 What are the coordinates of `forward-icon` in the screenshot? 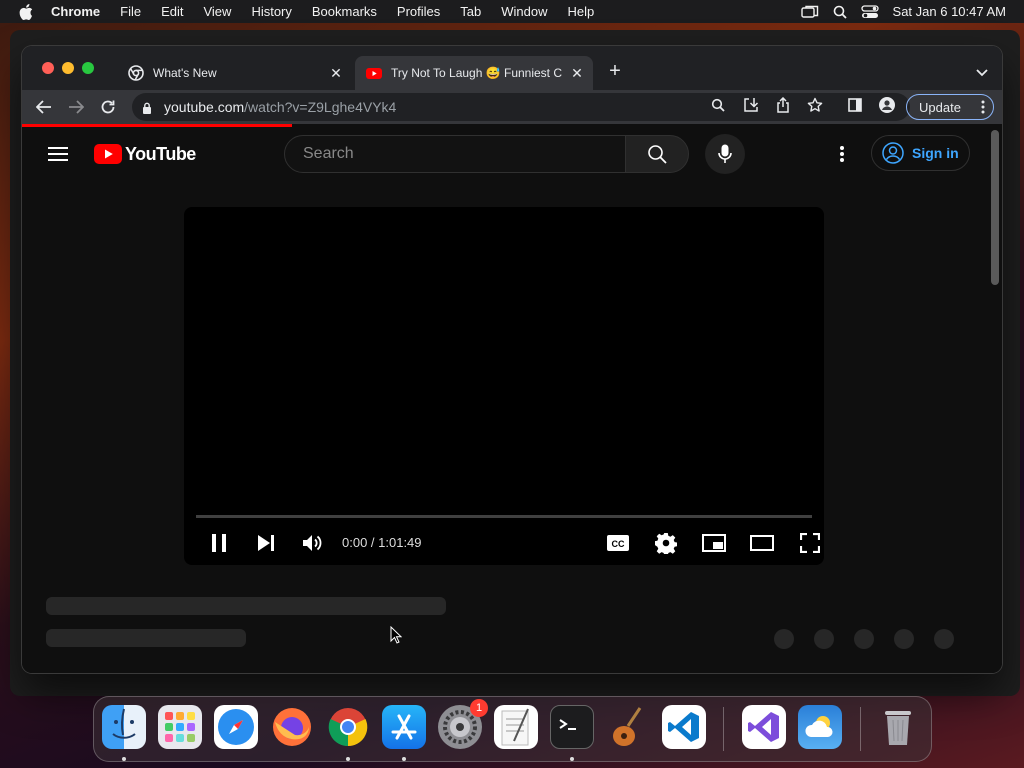 It's located at (76, 107).